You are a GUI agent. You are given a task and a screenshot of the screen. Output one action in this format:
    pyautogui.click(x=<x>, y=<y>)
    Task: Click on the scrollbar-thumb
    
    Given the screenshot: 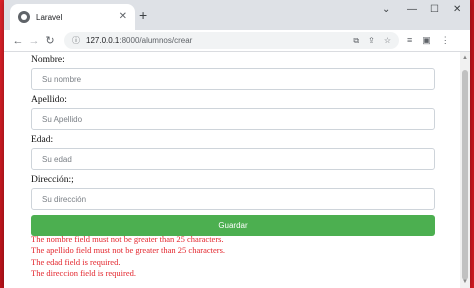 What is the action you would take?
    pyautogui.click(x=465, y=175)
    